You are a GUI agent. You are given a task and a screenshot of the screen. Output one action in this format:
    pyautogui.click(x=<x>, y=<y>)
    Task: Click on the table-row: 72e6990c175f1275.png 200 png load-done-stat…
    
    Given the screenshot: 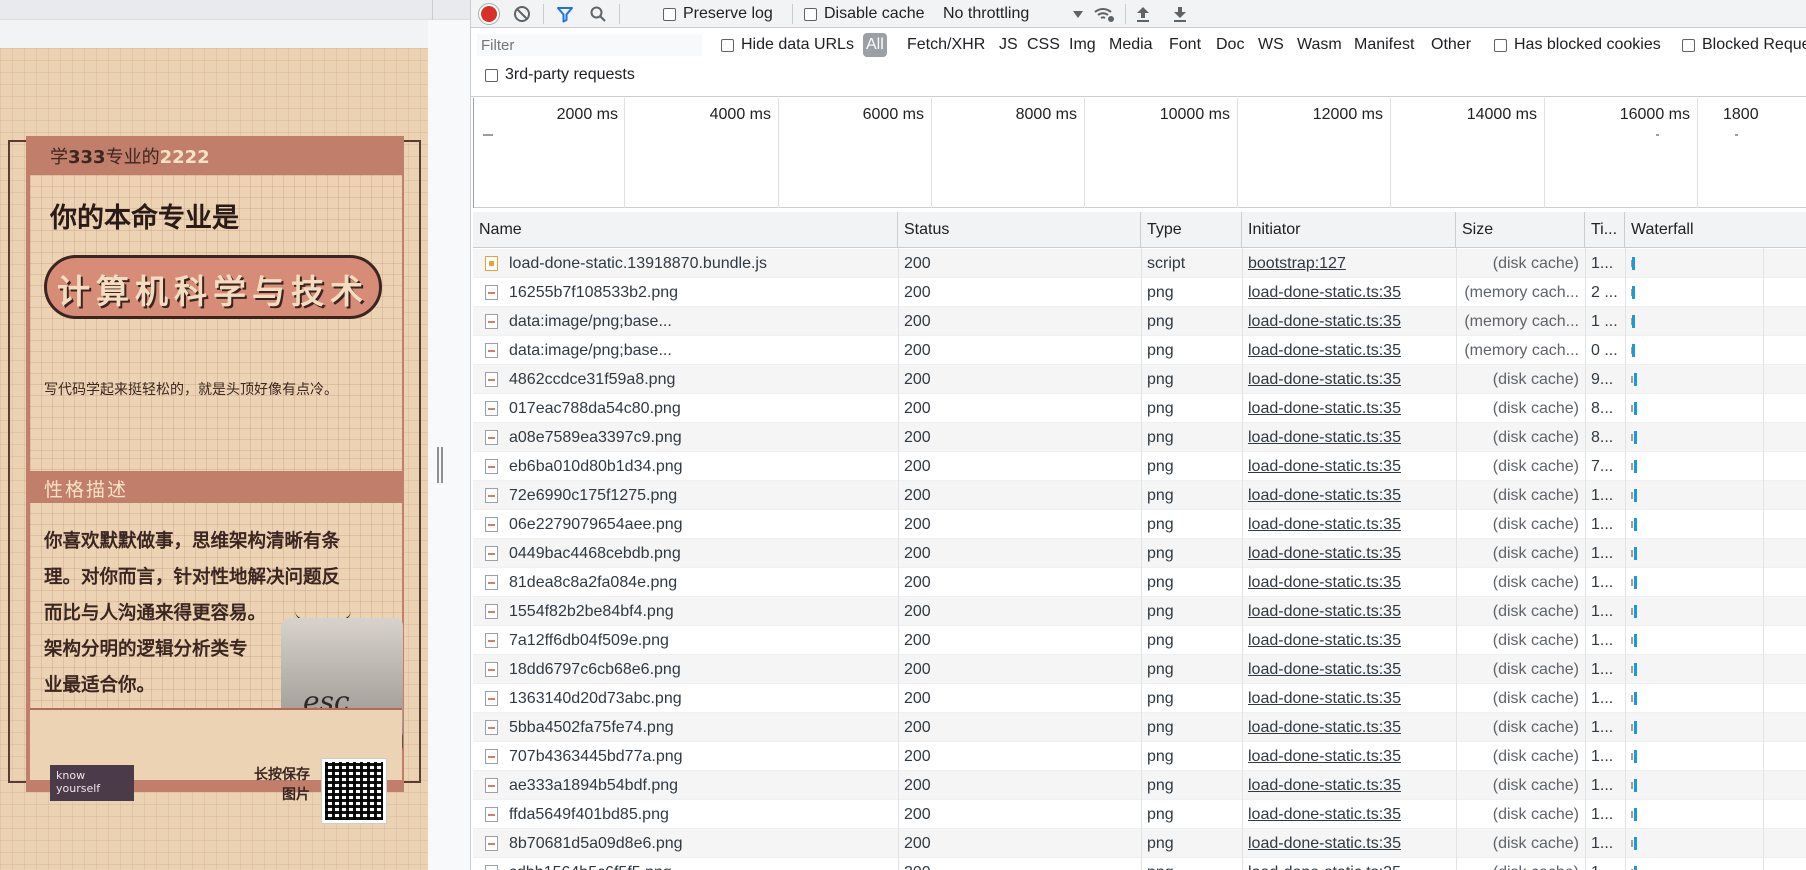 What is the action you would take?
    pyautogui.click(x=1139, y=495)
    